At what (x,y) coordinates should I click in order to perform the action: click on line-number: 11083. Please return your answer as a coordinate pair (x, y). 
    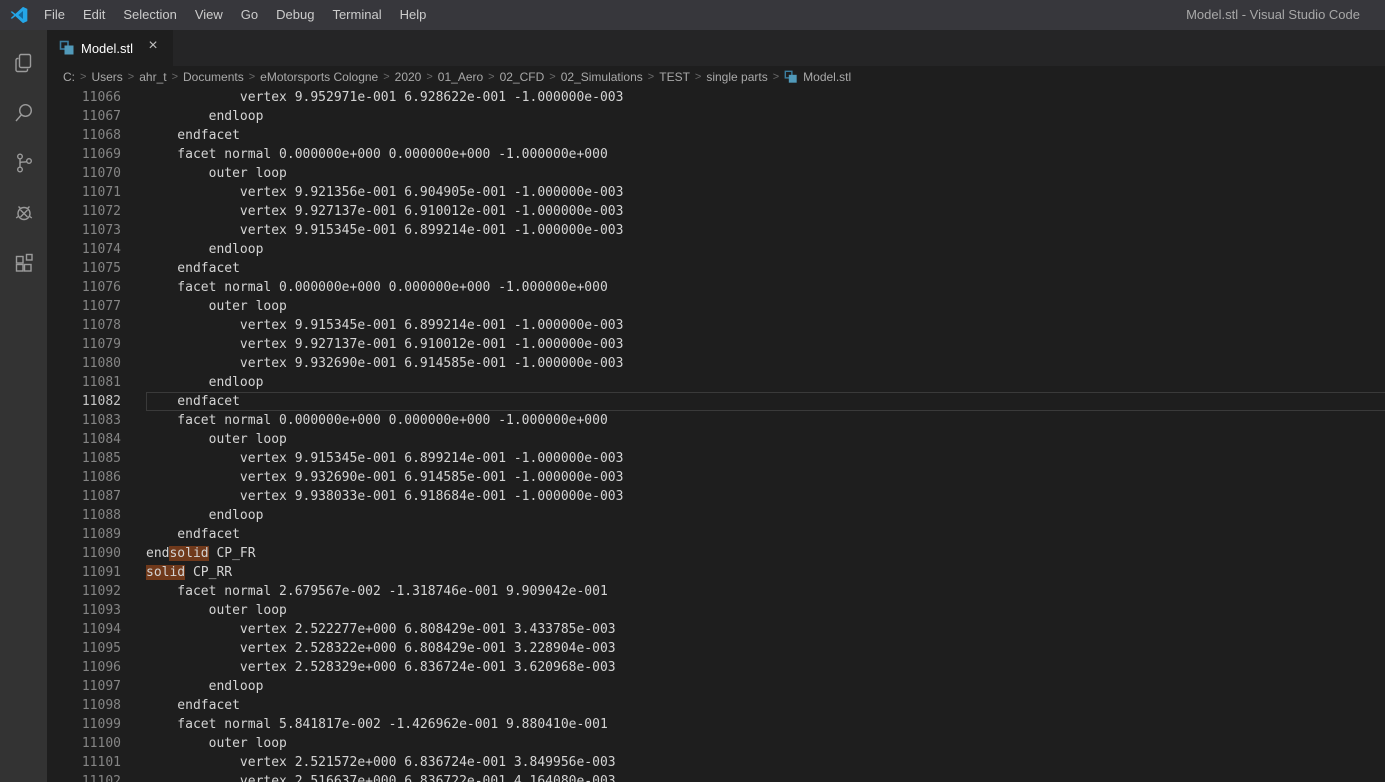
    Looking at the image, I should click on (101, 420).